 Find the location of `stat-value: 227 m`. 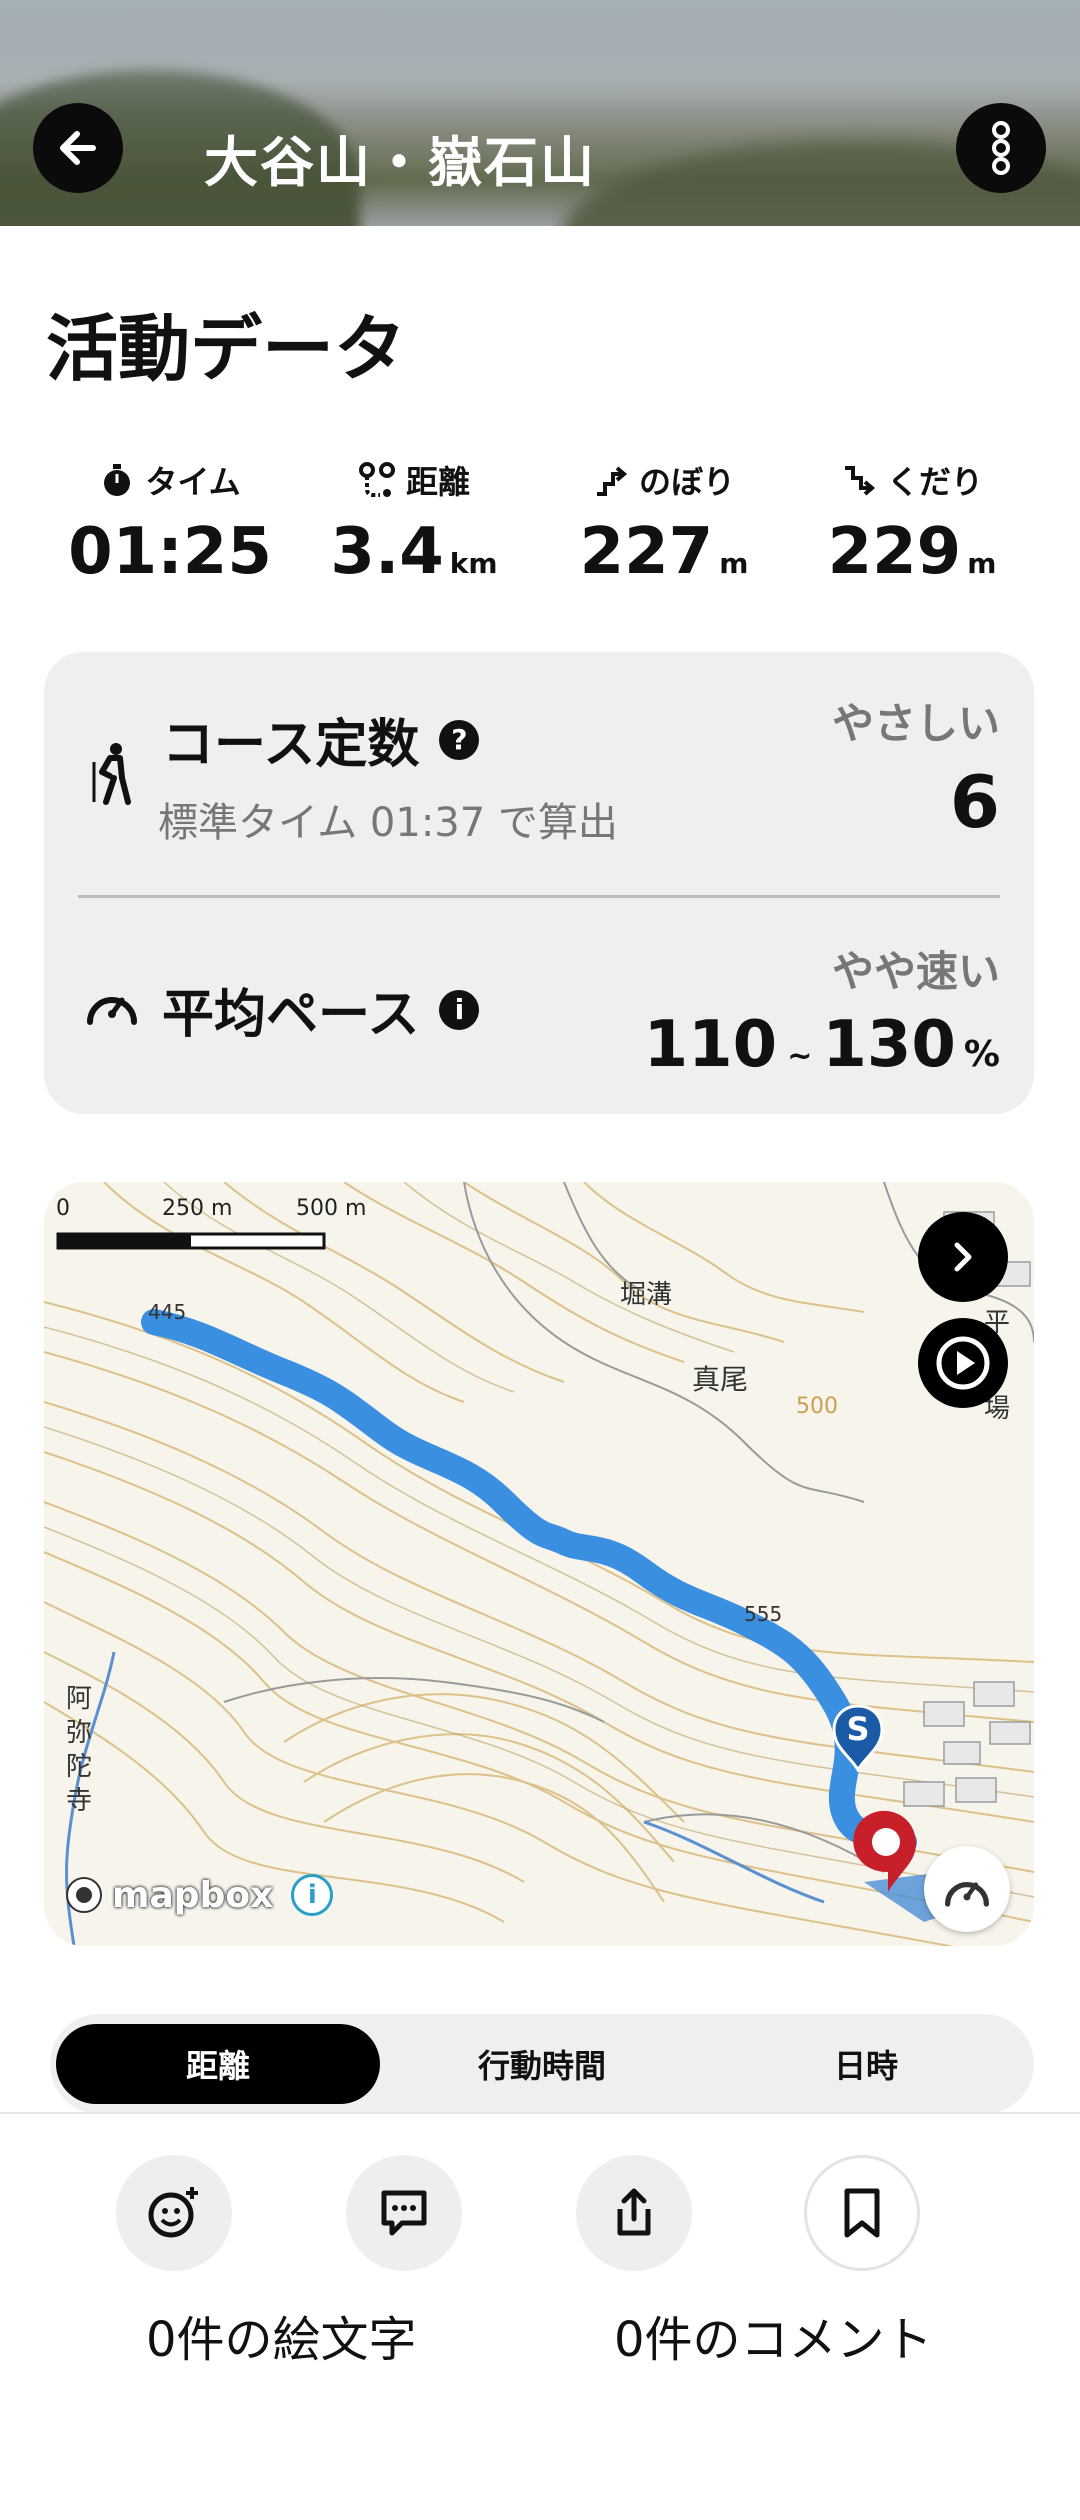

stat-value: 227 m is located at coordinates (664, 552).